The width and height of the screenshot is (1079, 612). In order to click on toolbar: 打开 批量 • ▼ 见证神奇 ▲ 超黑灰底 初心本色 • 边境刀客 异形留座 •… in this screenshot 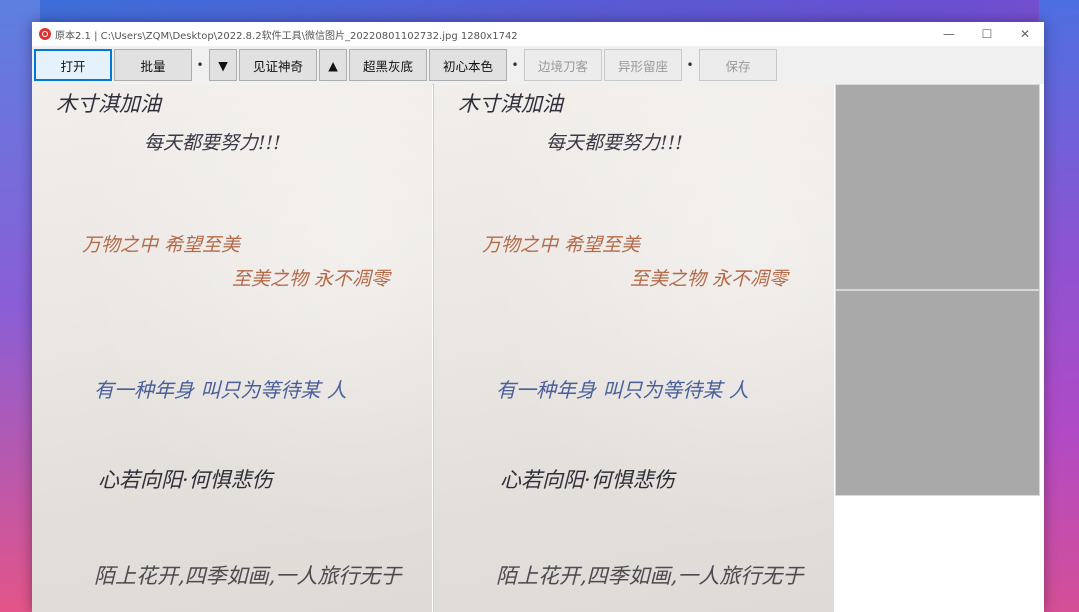, I will do `click(538, 65)`.